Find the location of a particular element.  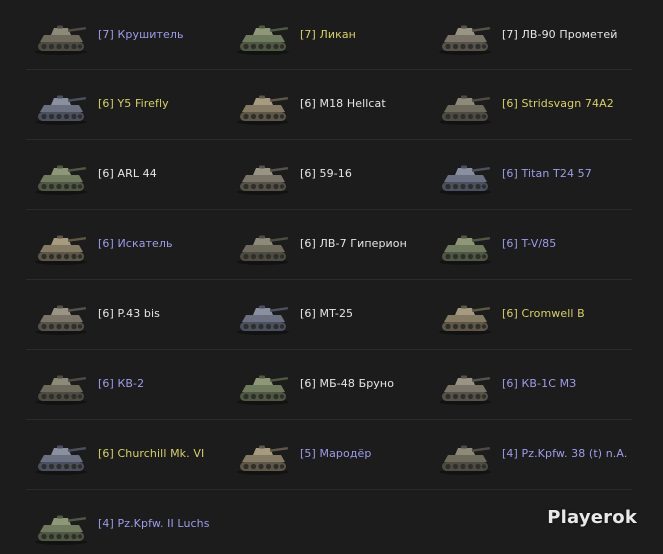

tank-item: [6] Titan T24 57 is located at coordinates (531, 174).